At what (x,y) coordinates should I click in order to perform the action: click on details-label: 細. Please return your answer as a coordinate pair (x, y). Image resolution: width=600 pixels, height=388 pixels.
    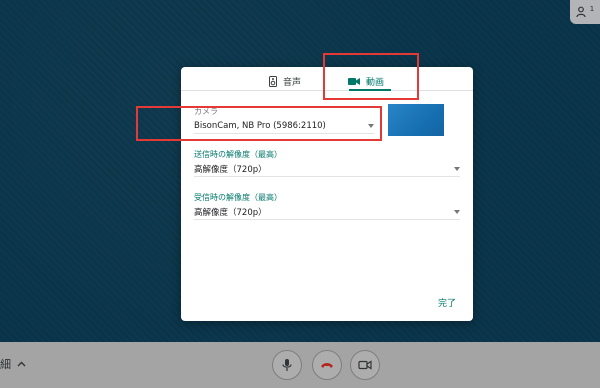
    Looking at the image, I should click on (5, 364).